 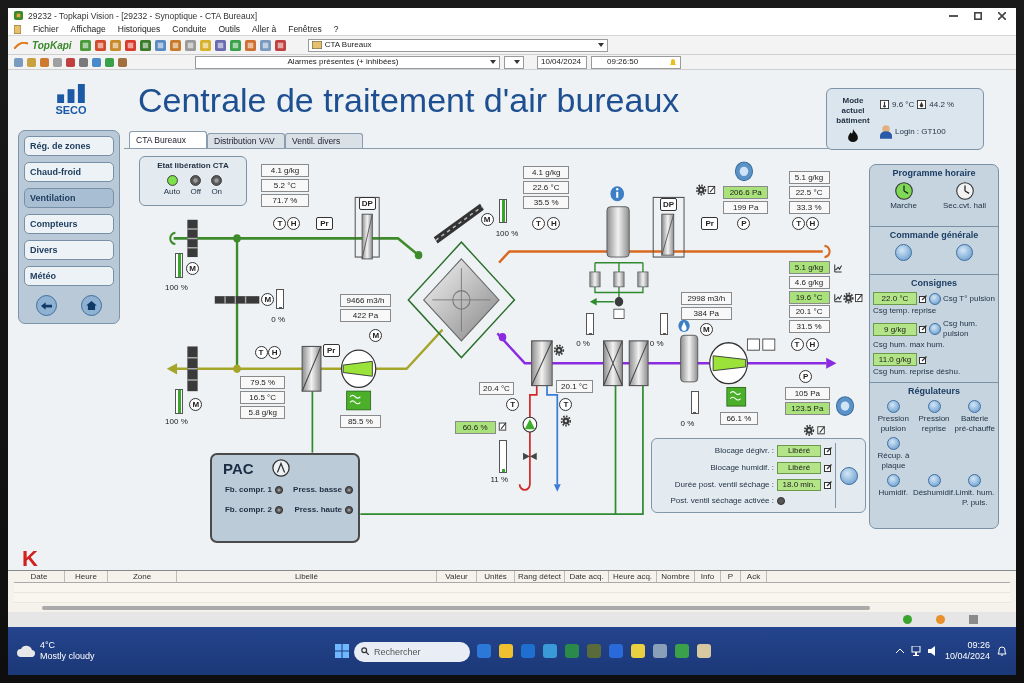 What do you see at coordinates (895, 329) in the screenshot?
I see `setpoint-value: 9 g/kg` at bounding box center [895, 329].